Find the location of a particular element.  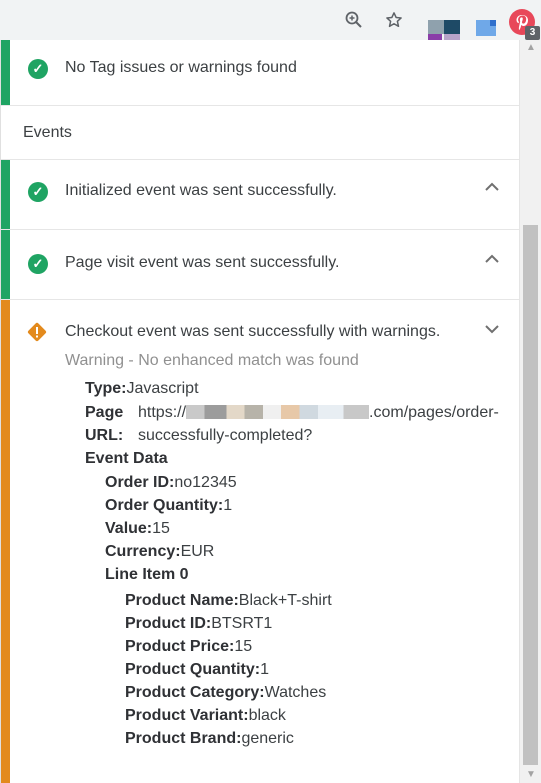

browser-toolbar: 3 is located at coordinates (270, 20).